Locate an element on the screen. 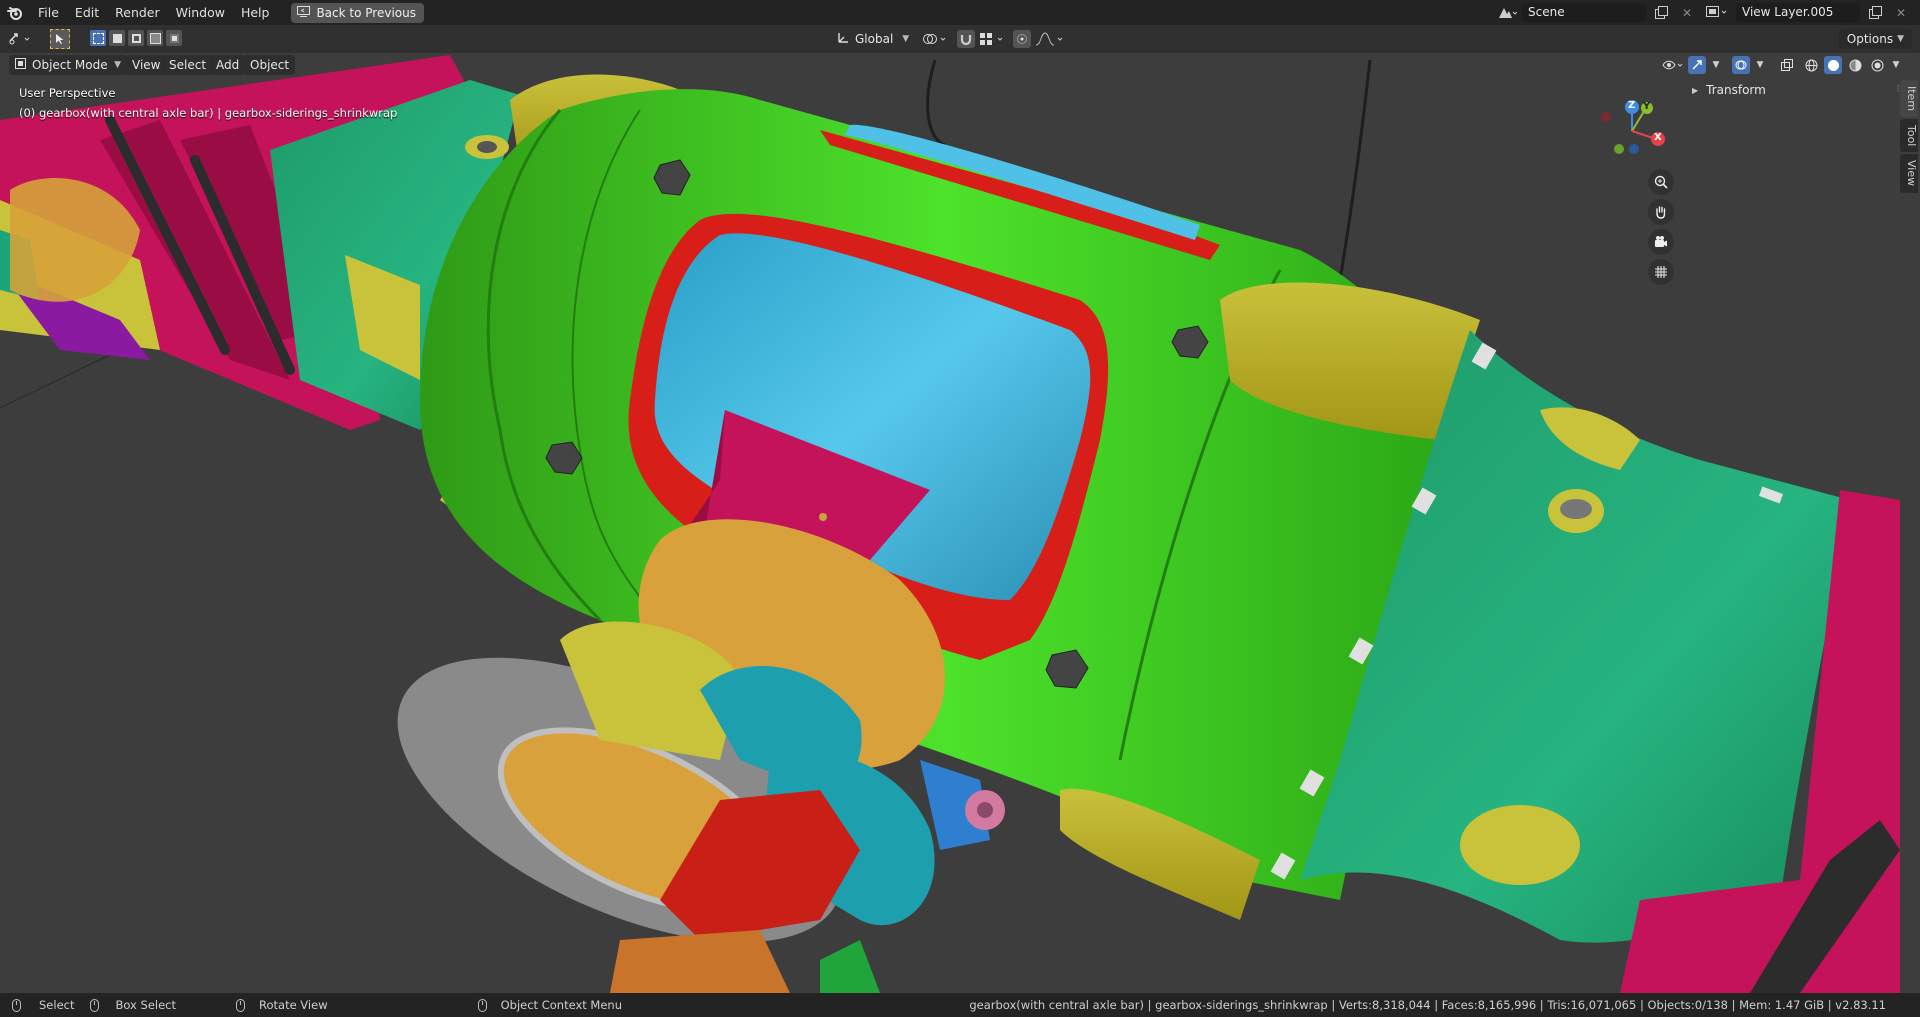  scene-name-field: Scene is located at coordinates (1584, 12).